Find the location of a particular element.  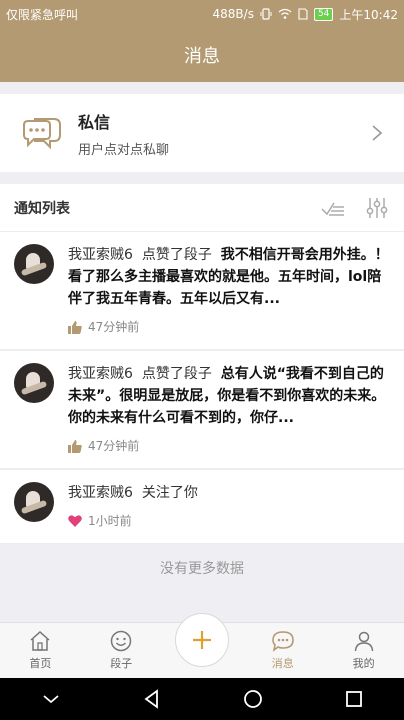

tab-profile: 我的 is located at coordinates (363, 650).